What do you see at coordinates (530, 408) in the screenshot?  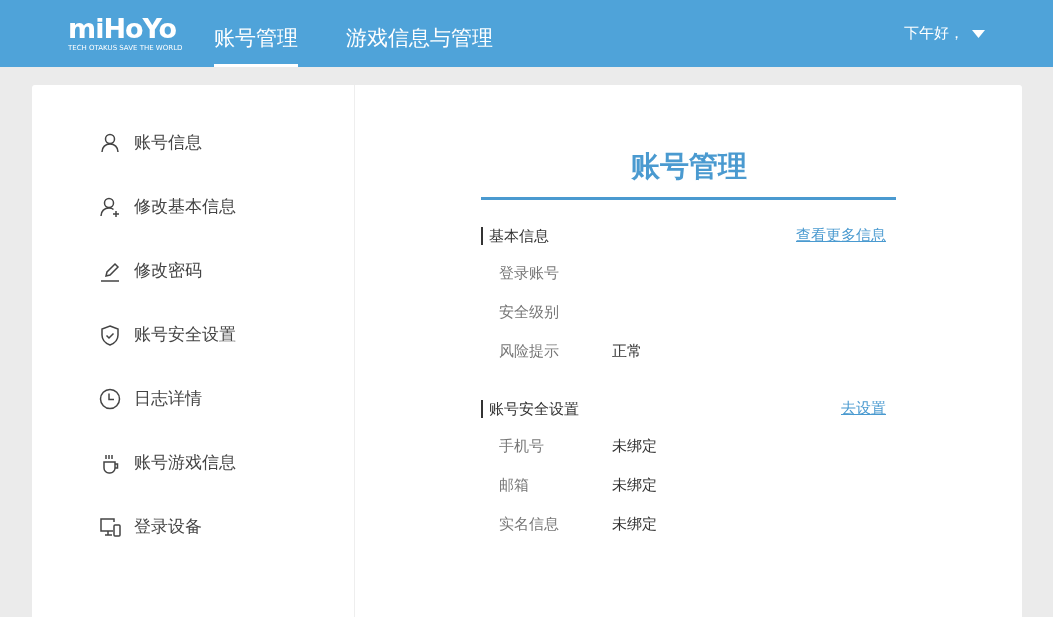 I see `section-title: 账号安全设置` at bounding box center [530, 408].